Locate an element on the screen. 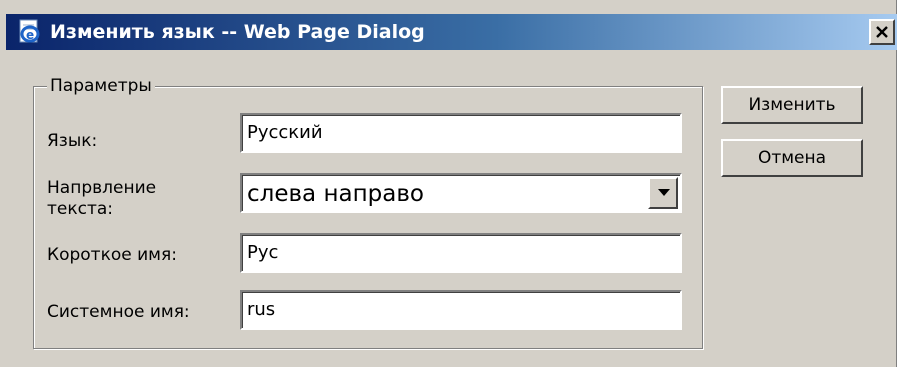 The image size is (897, 367). change-button: Изменить is located at coordinates (792, 105).